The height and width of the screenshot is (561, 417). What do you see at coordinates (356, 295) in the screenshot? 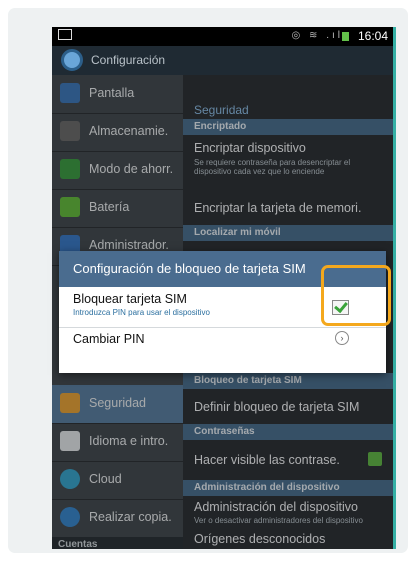
I see `checkbox-highlight-box` at bounding box center [356, 295].